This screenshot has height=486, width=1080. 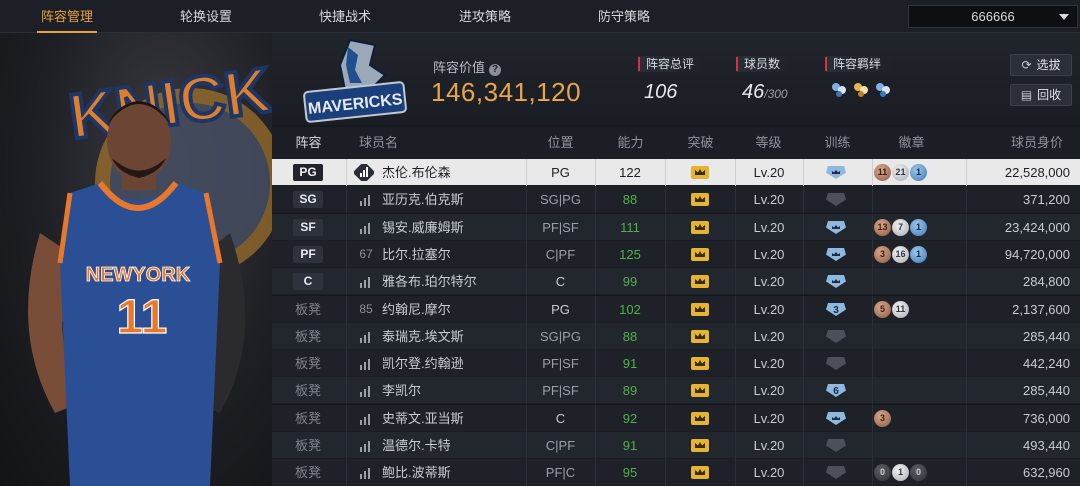 I want to click on player-name: 比尔.拉塞尔, so click(x=416, y=254).